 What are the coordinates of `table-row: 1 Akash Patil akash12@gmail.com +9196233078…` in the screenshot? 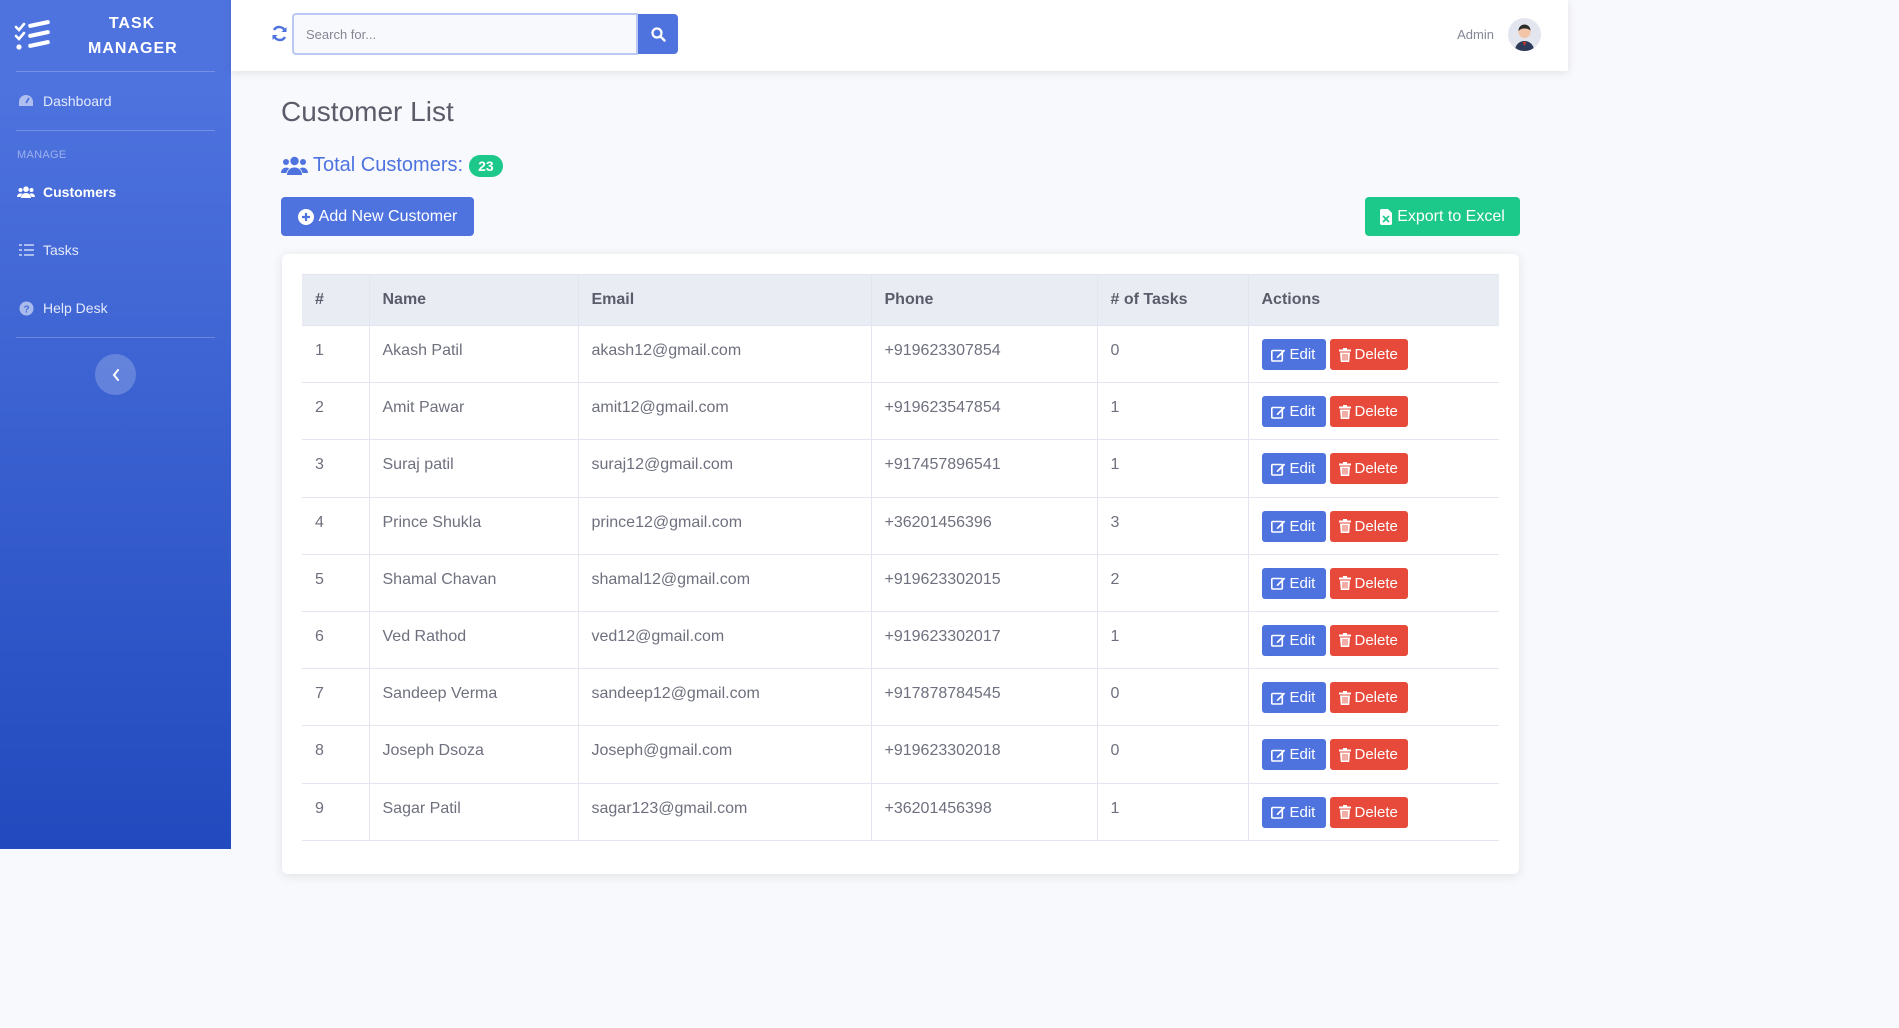 It's located at (900, 354).